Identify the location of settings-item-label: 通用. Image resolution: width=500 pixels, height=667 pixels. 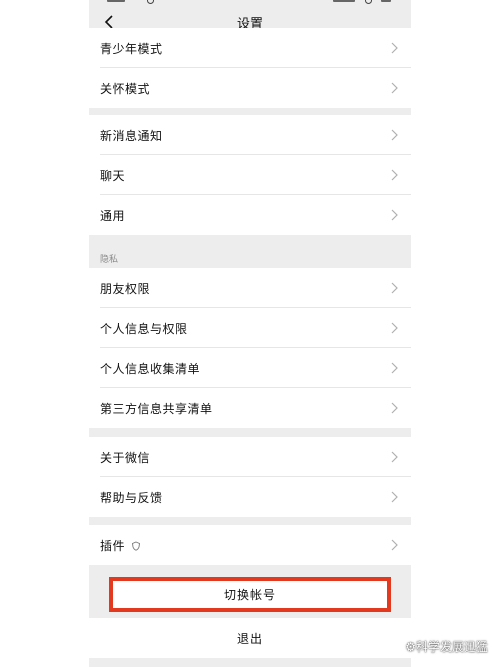
(113, 215).